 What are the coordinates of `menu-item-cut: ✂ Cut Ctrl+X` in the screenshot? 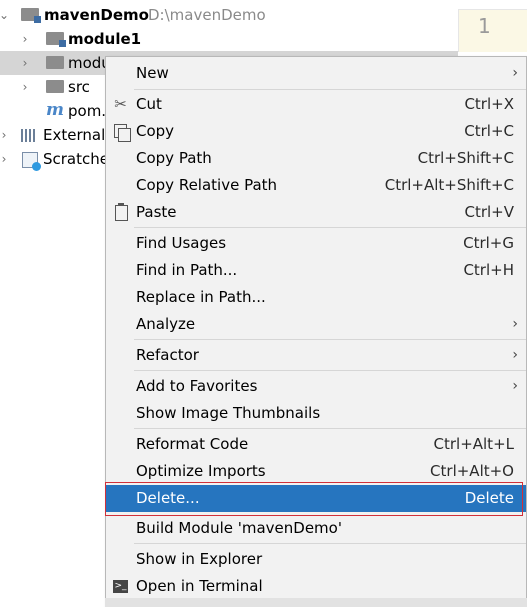 It's located at (316, 104).